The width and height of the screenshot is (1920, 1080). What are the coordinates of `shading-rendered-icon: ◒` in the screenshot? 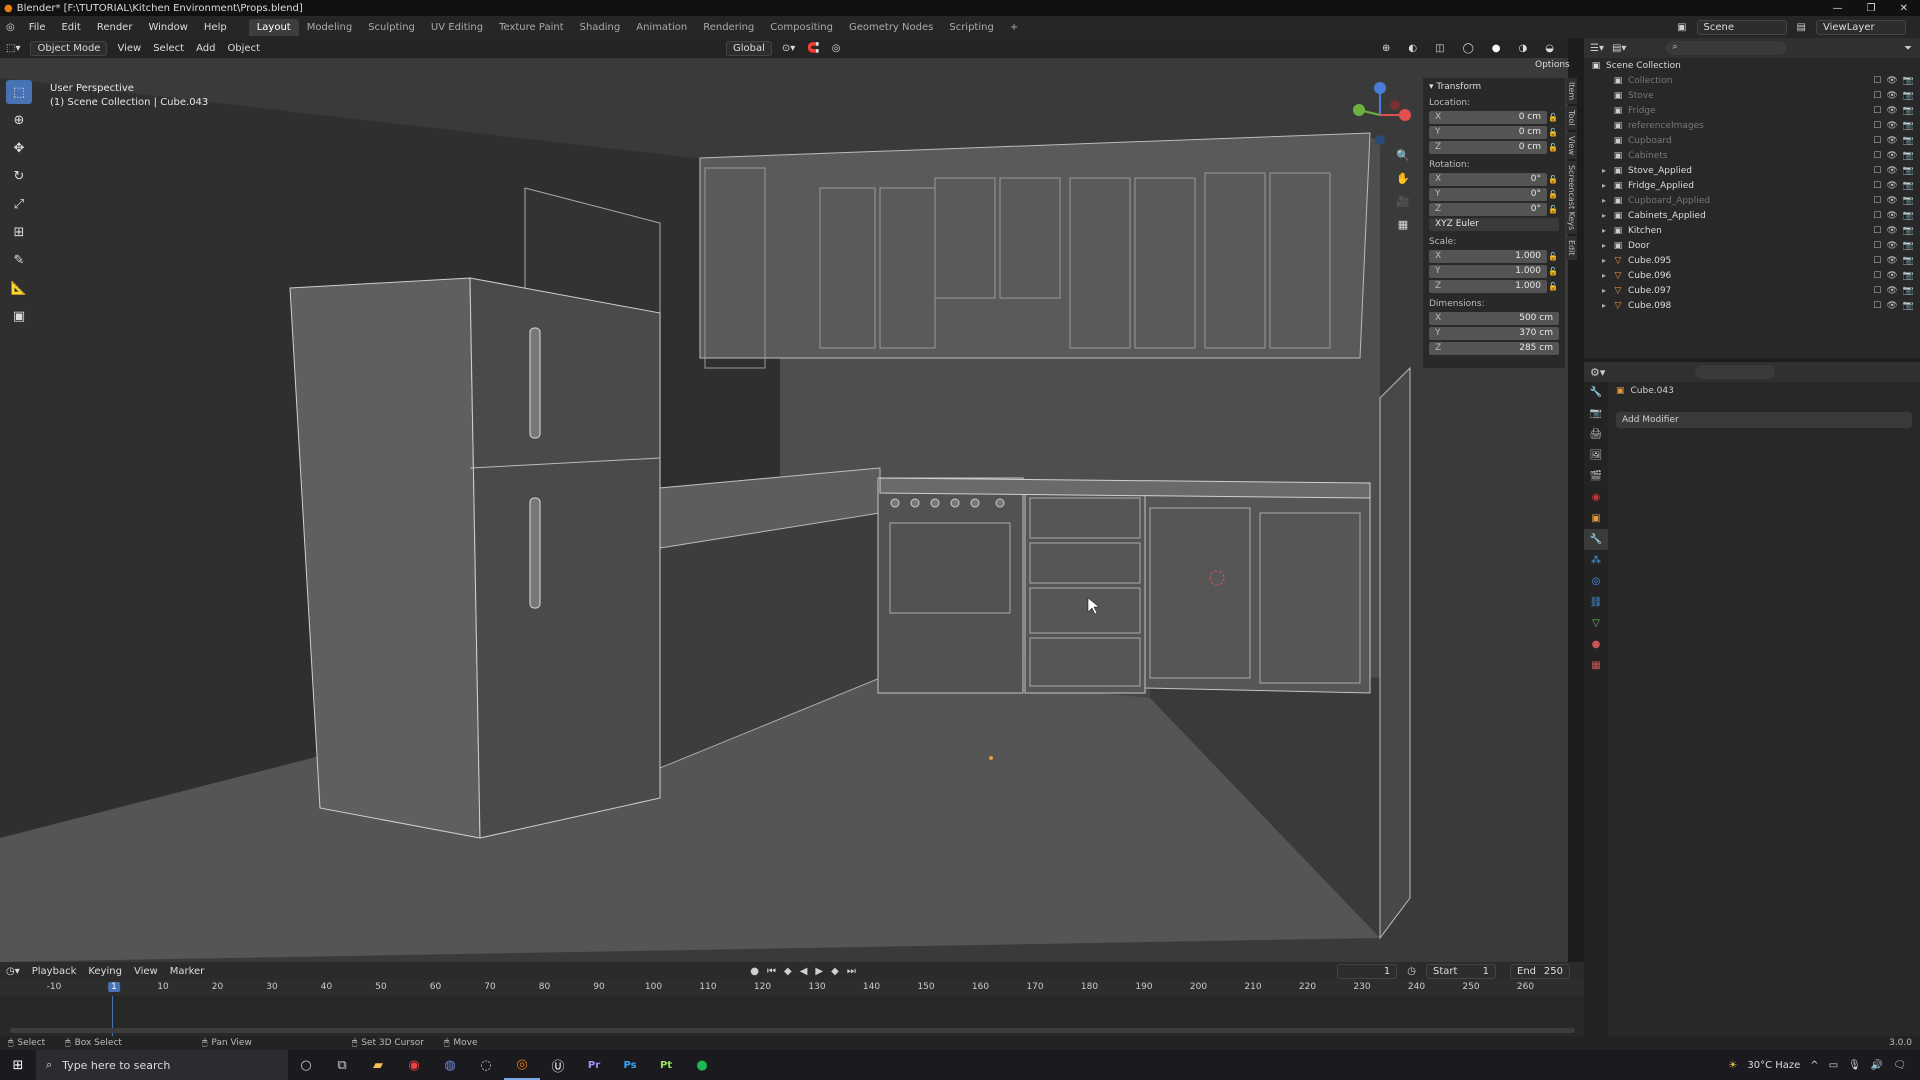 It's located at (1549, 48).